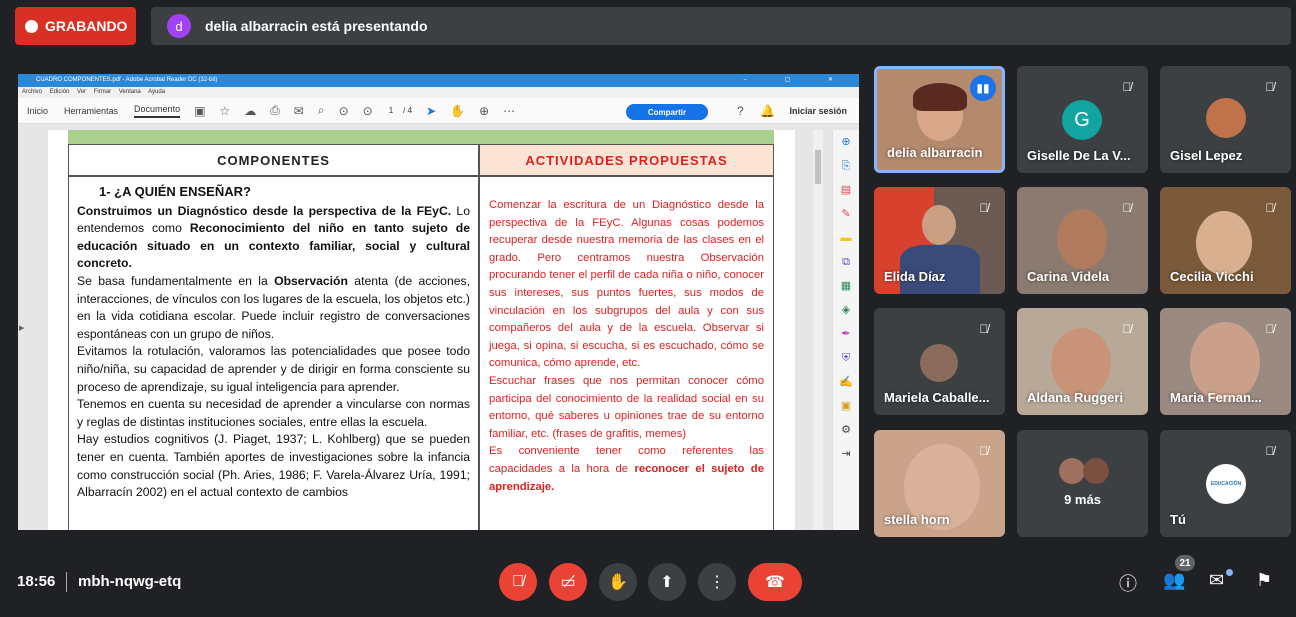  I want to click on chat-icon: ✉, so click(1216, 580).